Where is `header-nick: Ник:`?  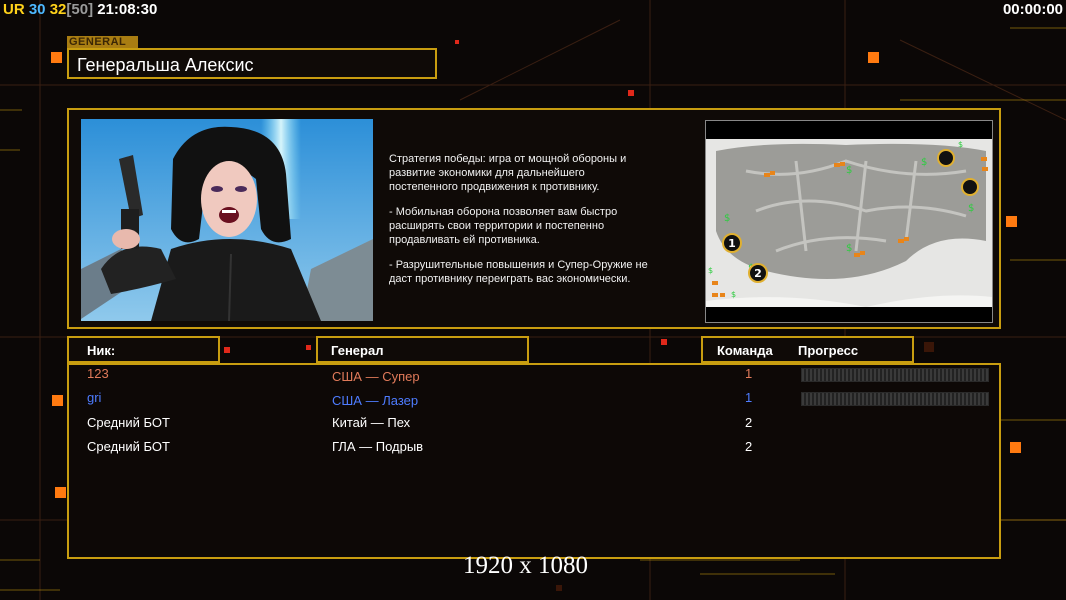
header-nick: Ник: is located at coordinates (101, 350).